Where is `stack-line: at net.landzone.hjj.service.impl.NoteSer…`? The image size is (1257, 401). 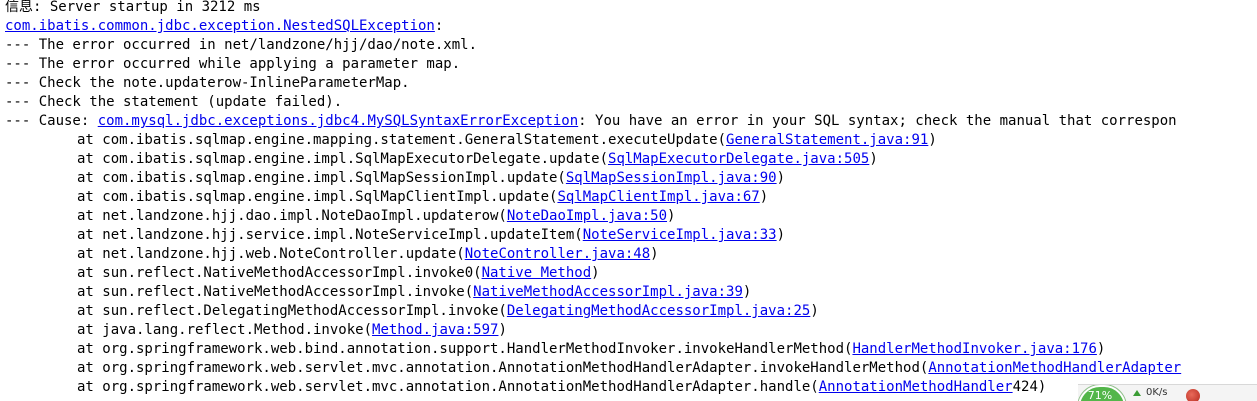
stack-line: at net.landzone.hjj.service.impl.NoteSer… is located at coordinates (631, 235).